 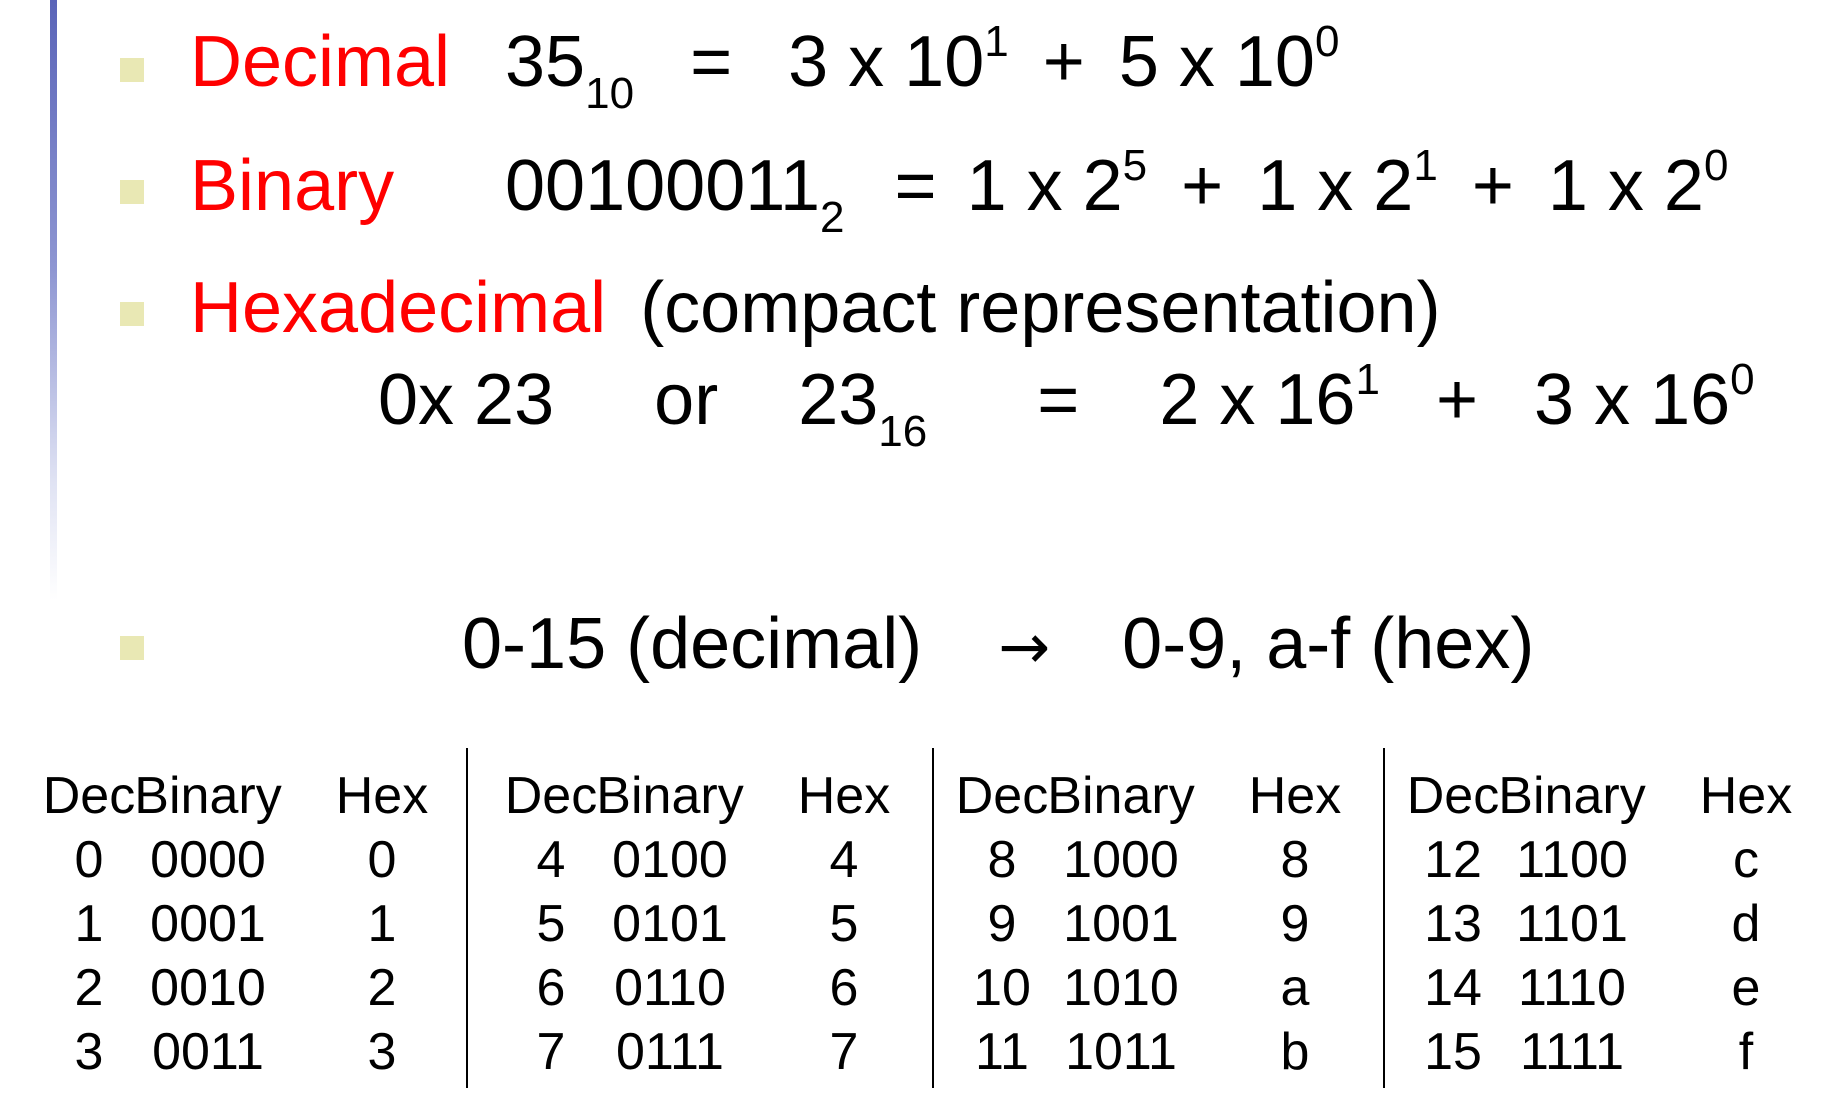 I want to click on binary-label: Binary, so click(x=292, y=186).